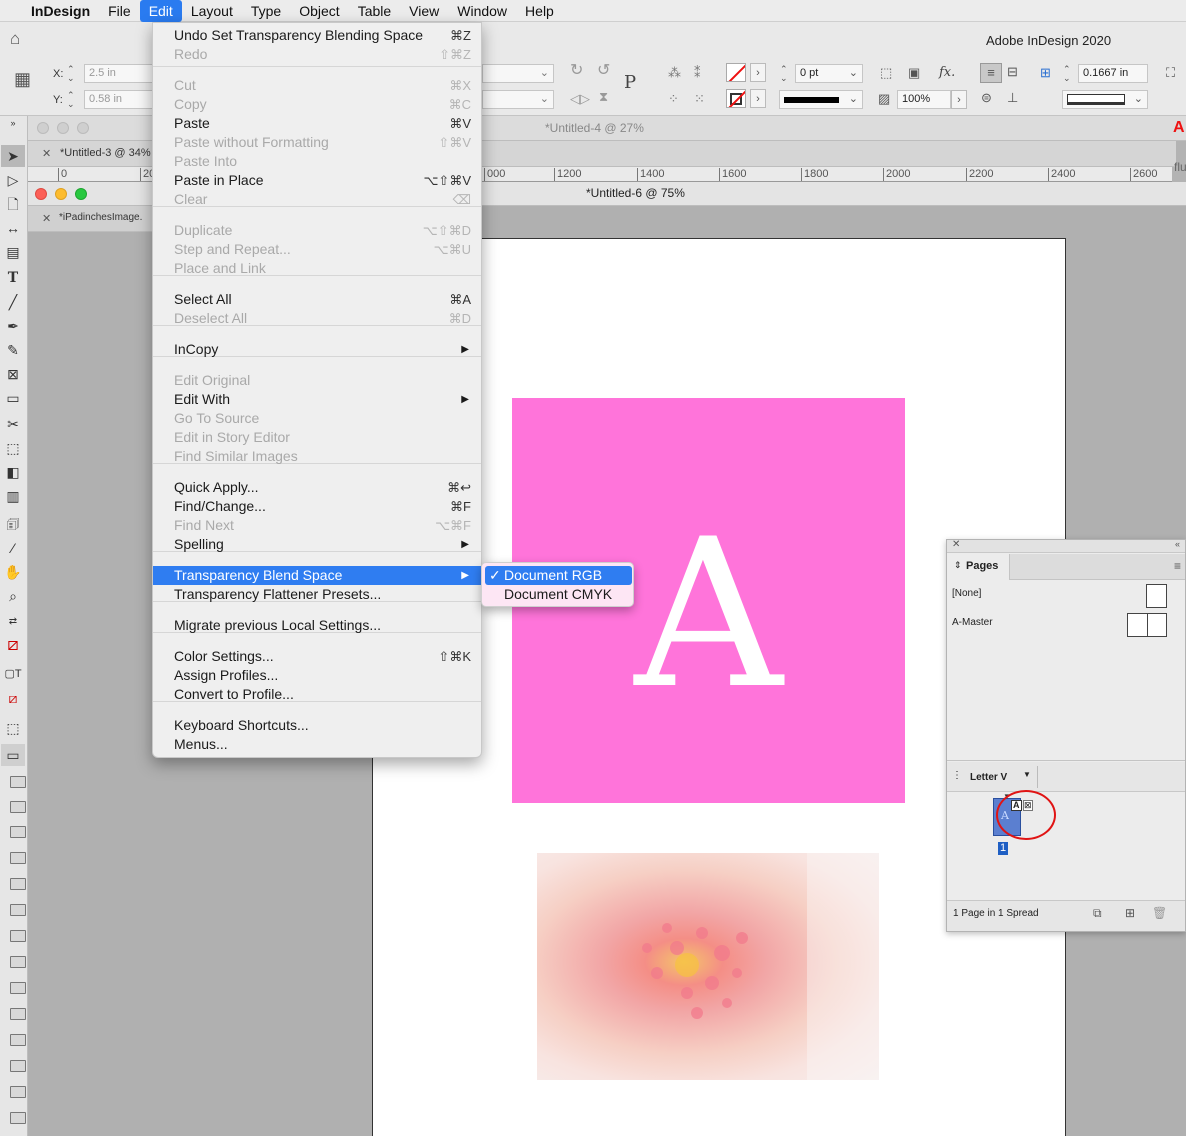  Describe the element at coordinates (13, 424) in the screenshot. I see `scissors-tool-icon: ✂` at that location.